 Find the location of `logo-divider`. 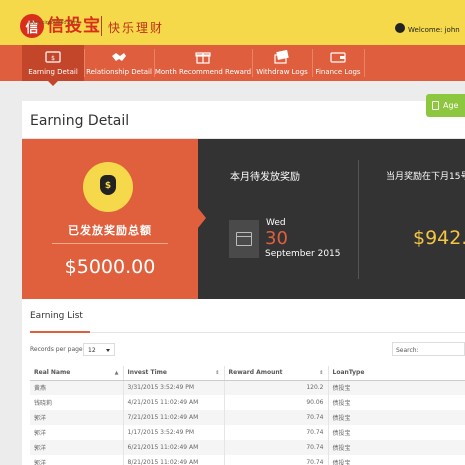

logo-divider is located at coordinates (101, 26).